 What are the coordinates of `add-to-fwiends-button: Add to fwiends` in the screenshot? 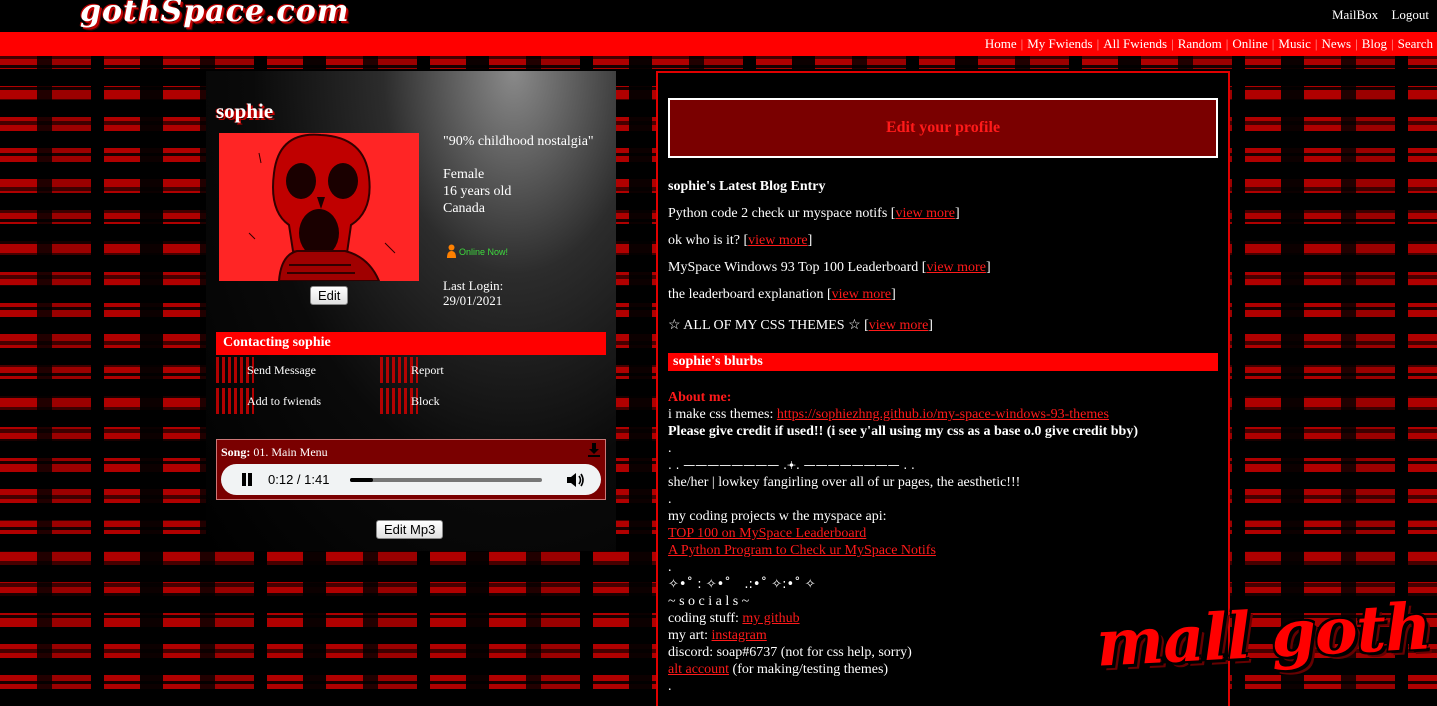 It's located at (268, 401).